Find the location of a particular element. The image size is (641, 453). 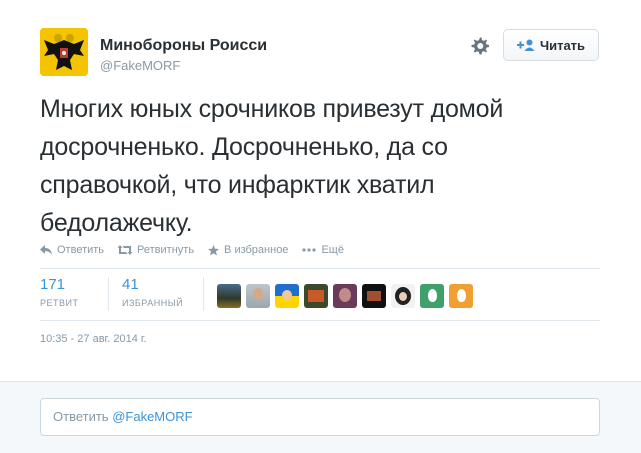

favorite-action-label: В избранное is located at coordinates (256, 250).